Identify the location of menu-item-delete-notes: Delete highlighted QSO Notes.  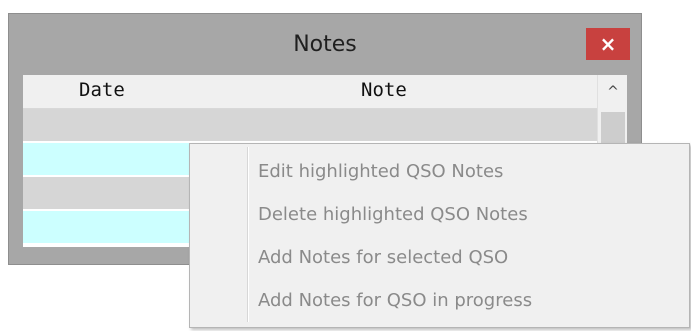
(393, 215).